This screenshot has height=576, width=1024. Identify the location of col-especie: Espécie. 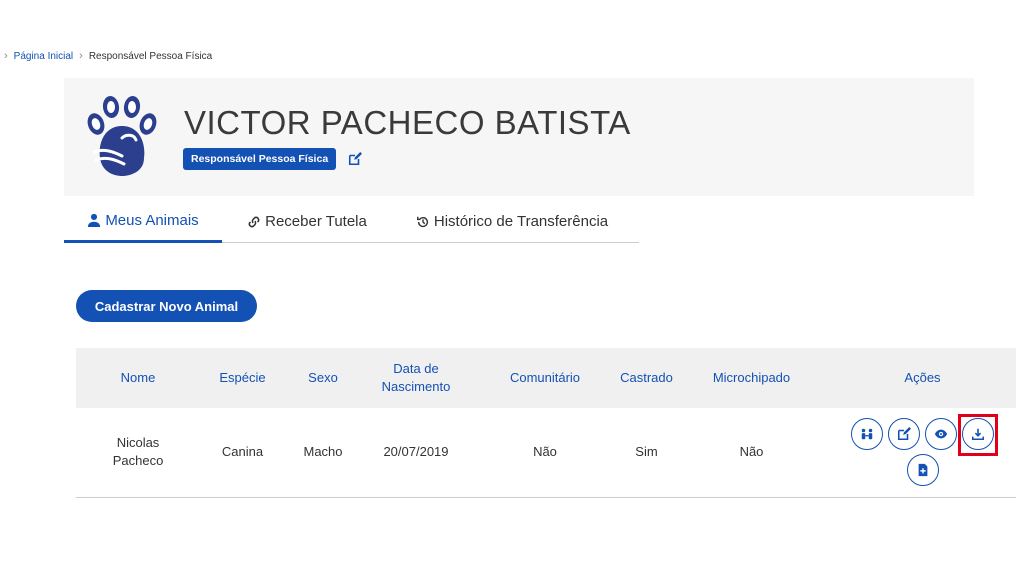
(242, 377).